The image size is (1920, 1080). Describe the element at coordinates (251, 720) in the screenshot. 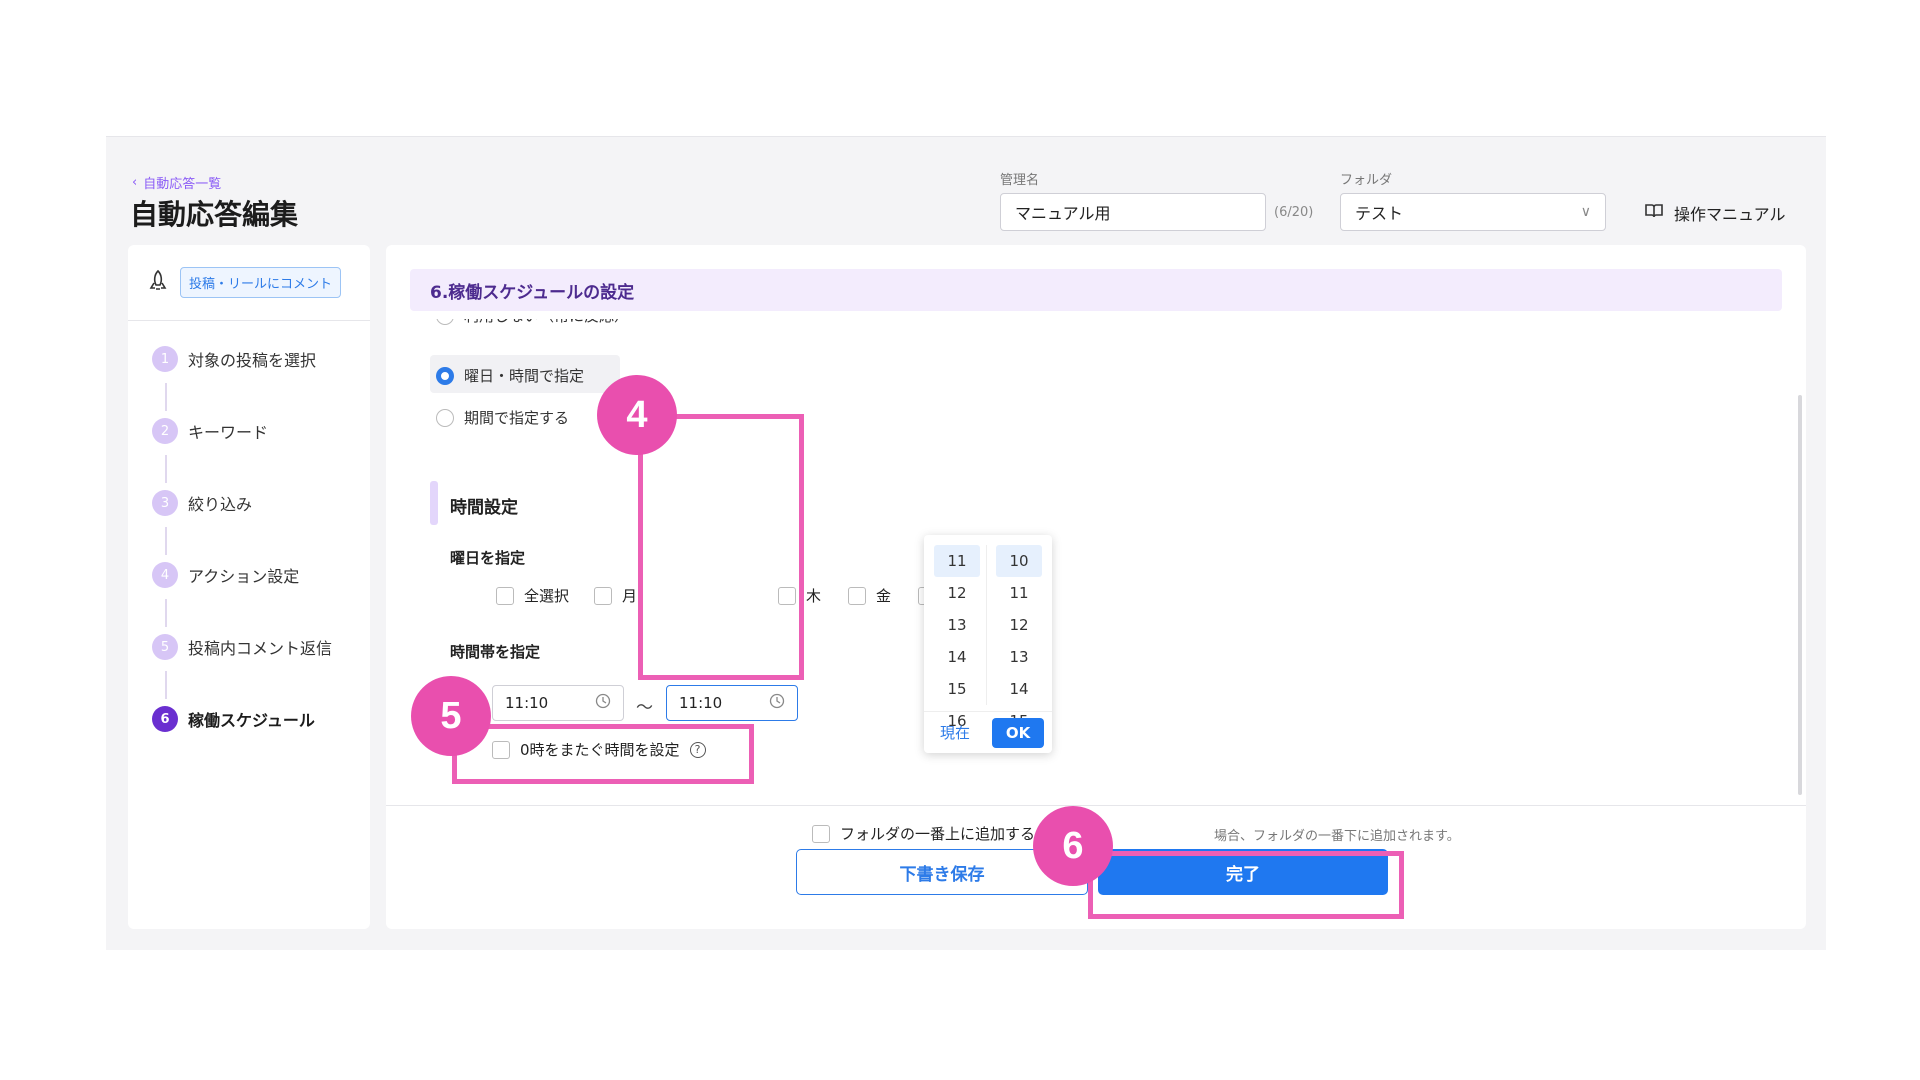

I see `step-label: 稼働スケジュール` at that location.